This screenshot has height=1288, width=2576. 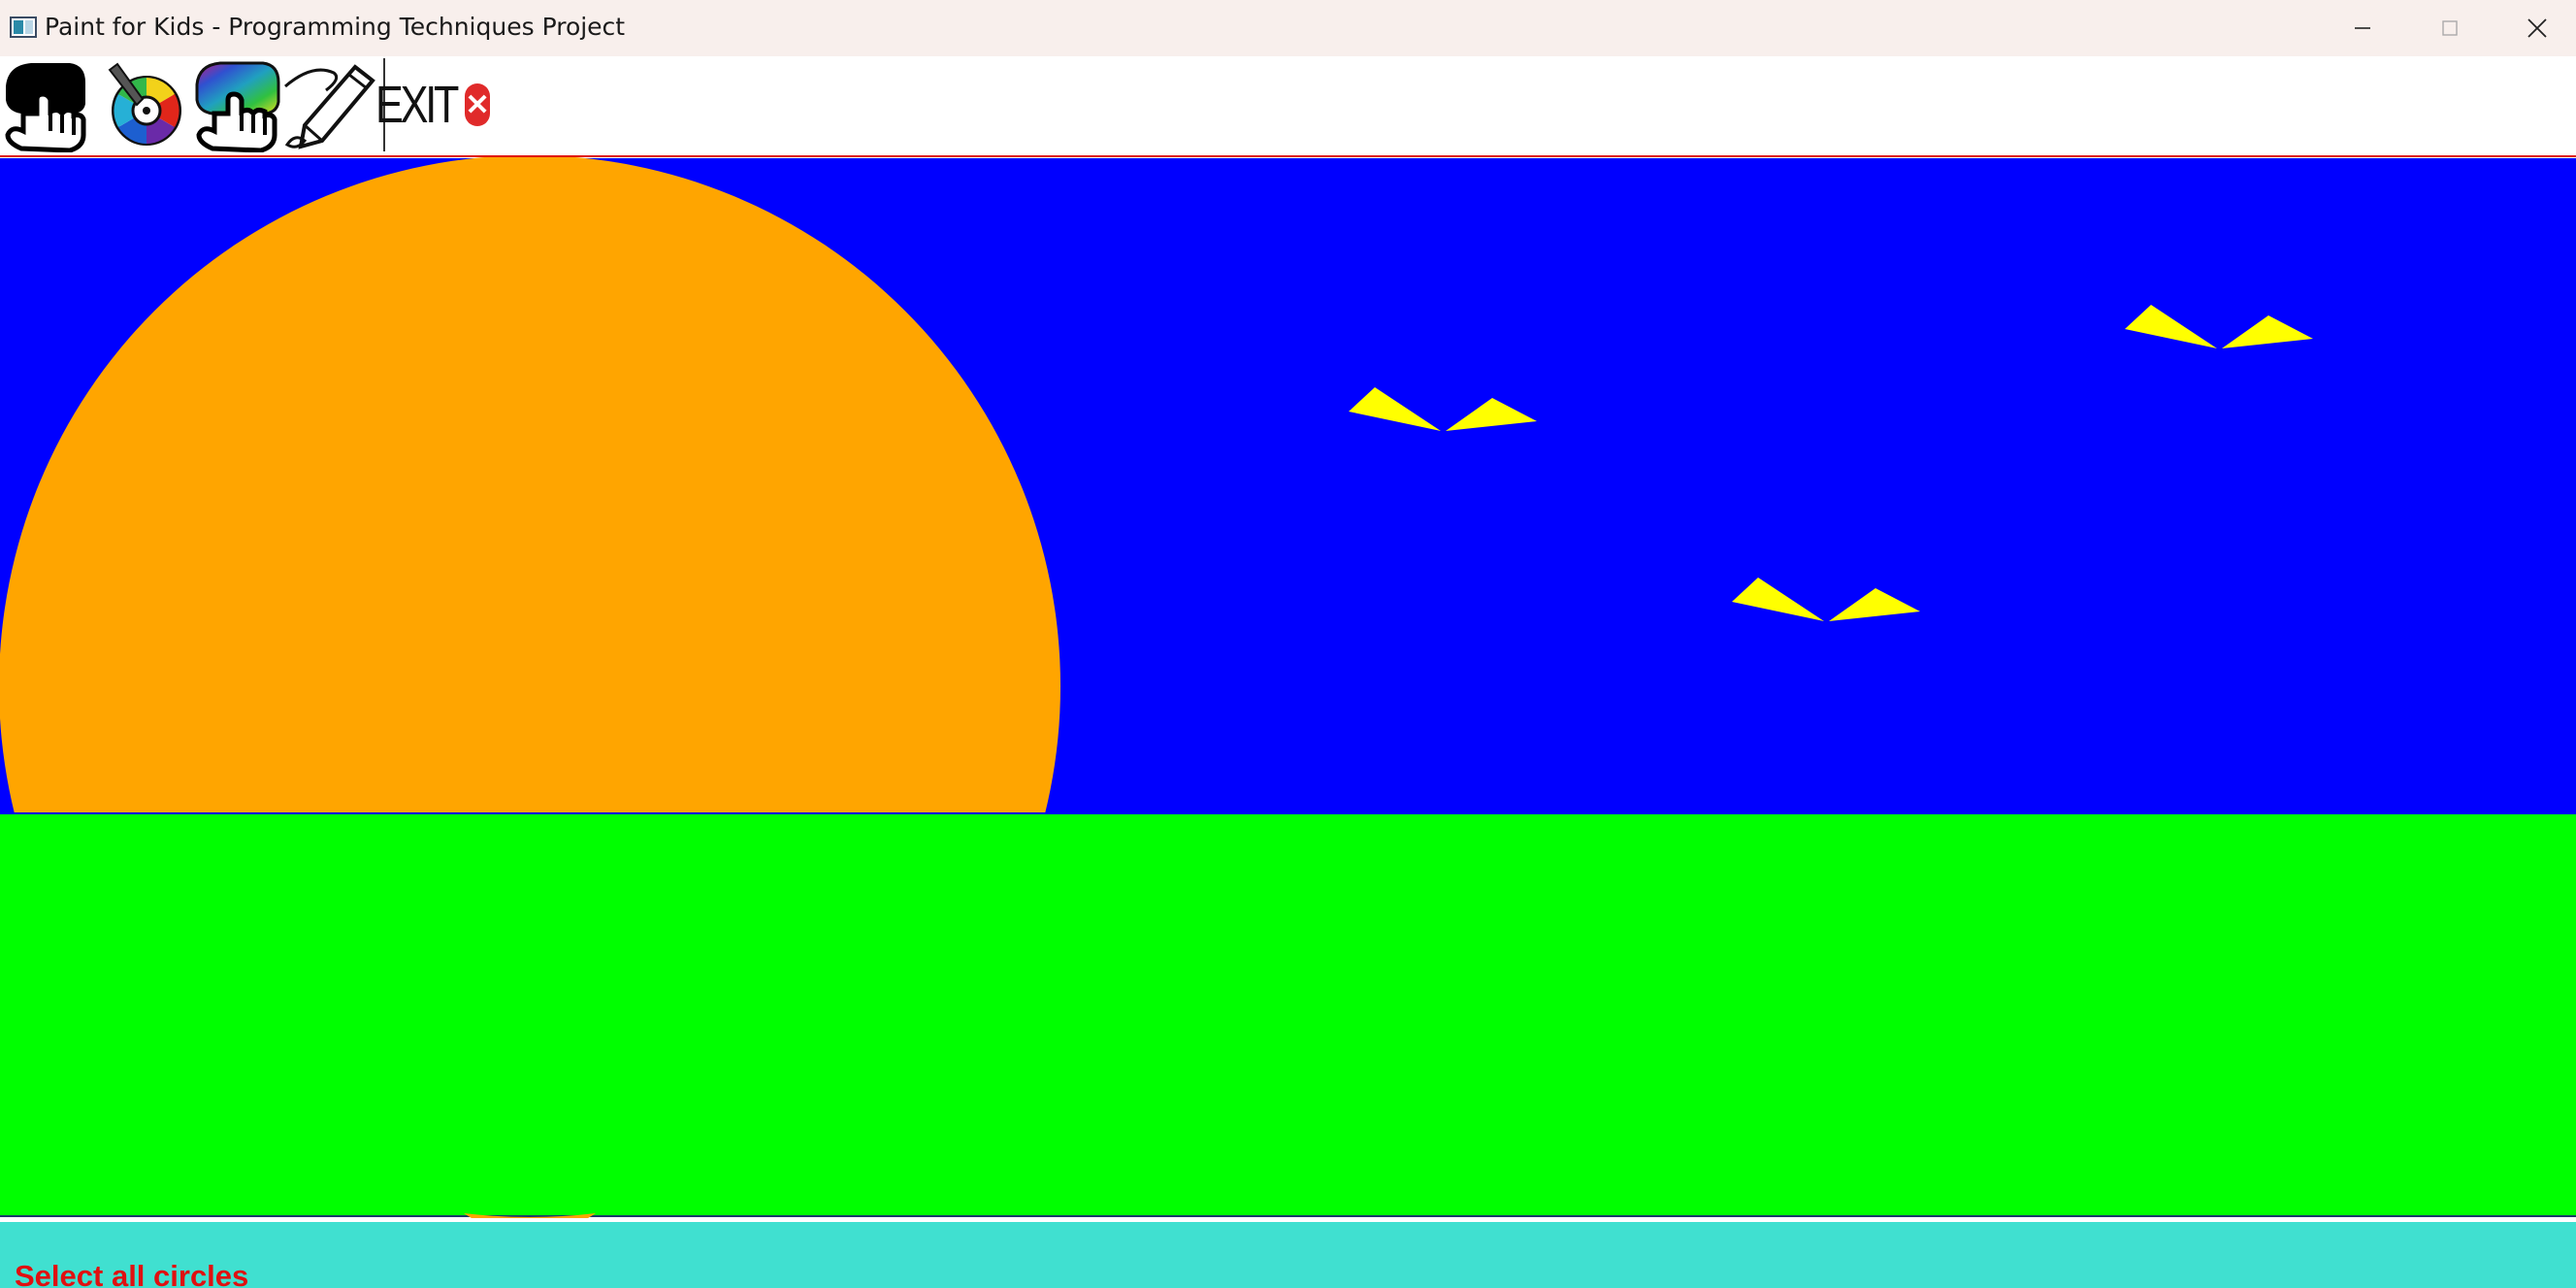 What do you see at coordinates (23, 27) in the screenshot?
I see `app-icon` at bounding box center [23, 27].